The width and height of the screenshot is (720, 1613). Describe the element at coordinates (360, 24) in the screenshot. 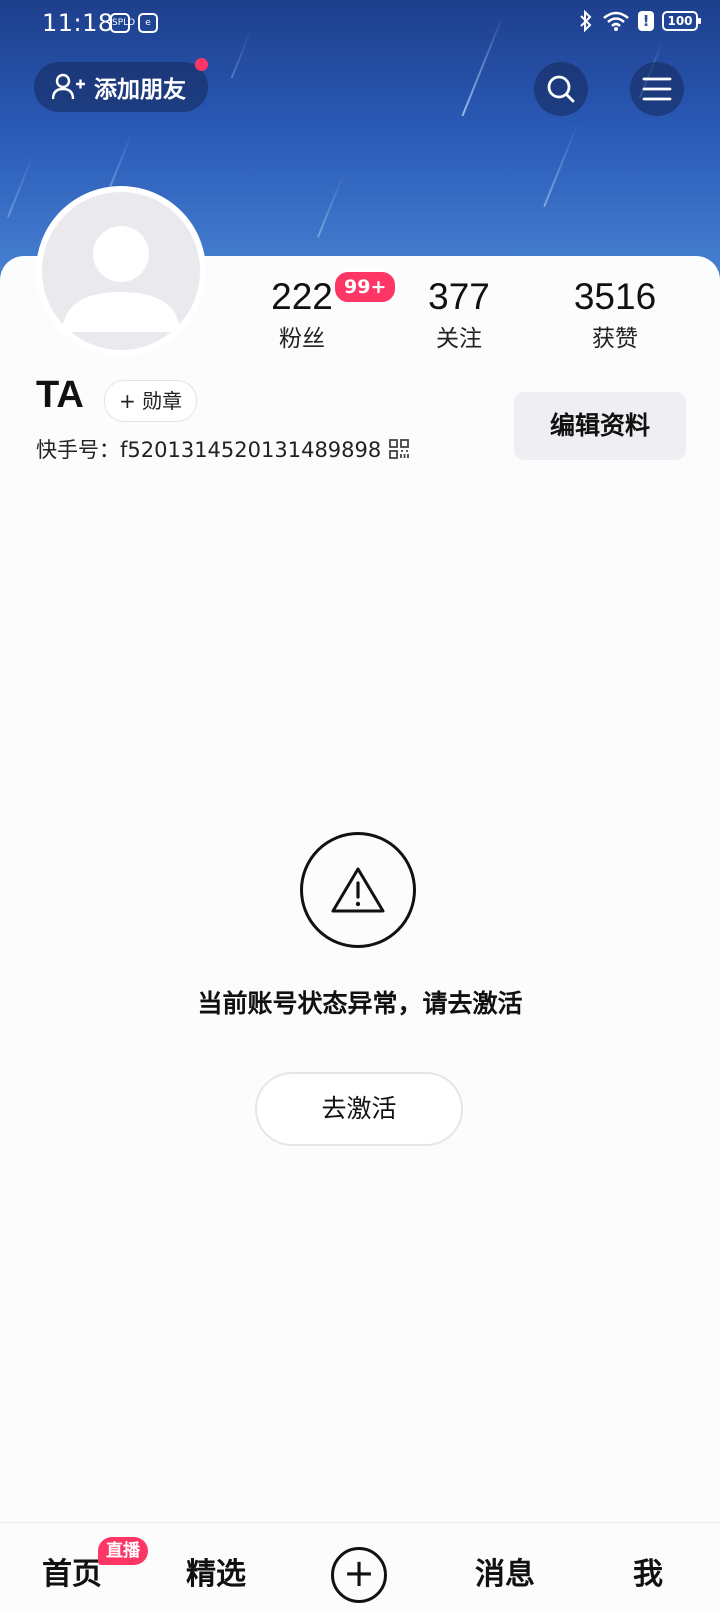

I see `status-bar: 11:18 SPLD e ! 100` at that location.